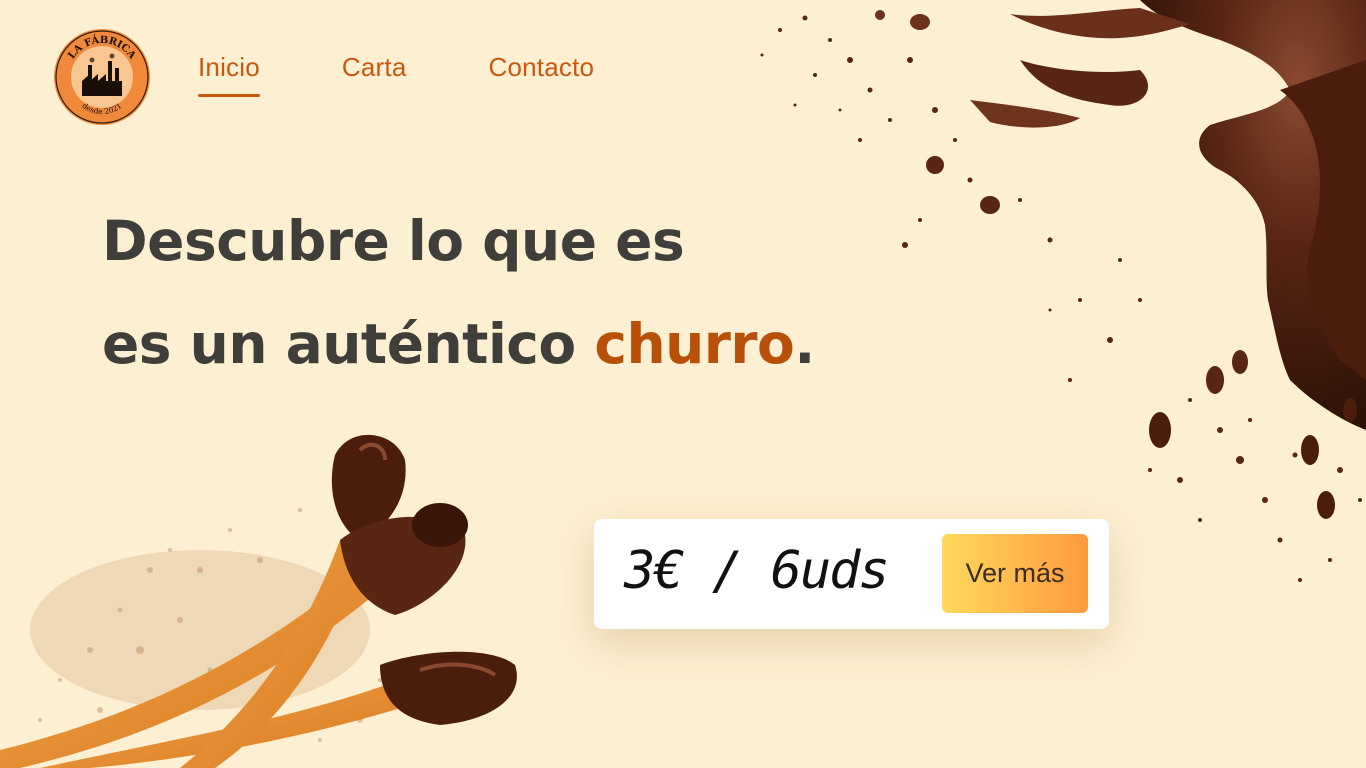 This screenshot has height=768, width=1366. What do you see at coordinates (757, 571) in the screenshot?
I see `price-text: 3€ / 6uds` at bounding box center [757, 571].